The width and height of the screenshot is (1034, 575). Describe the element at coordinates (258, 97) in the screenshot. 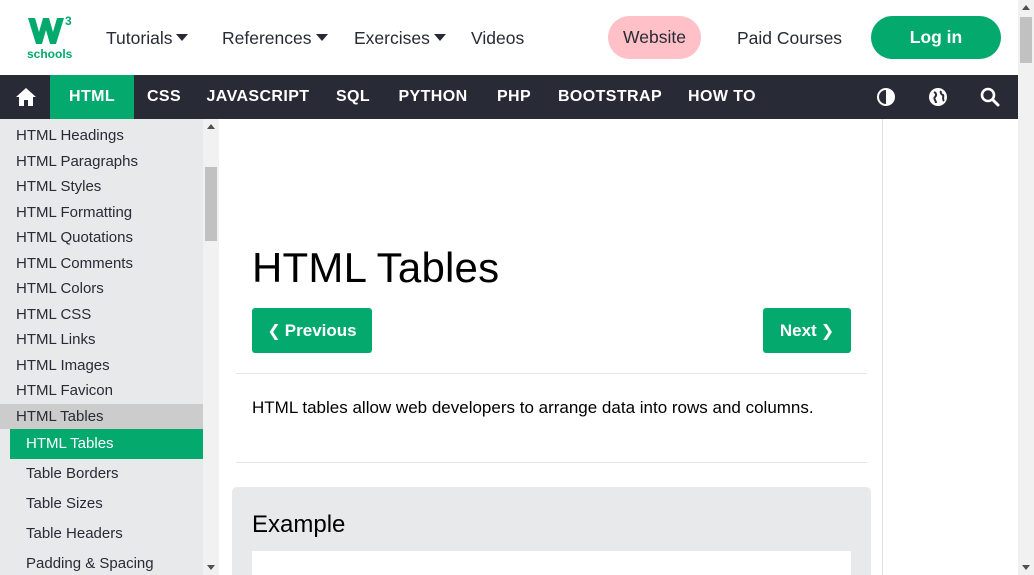

I see `topic-javascript: JAVASCRIPT` at that location.